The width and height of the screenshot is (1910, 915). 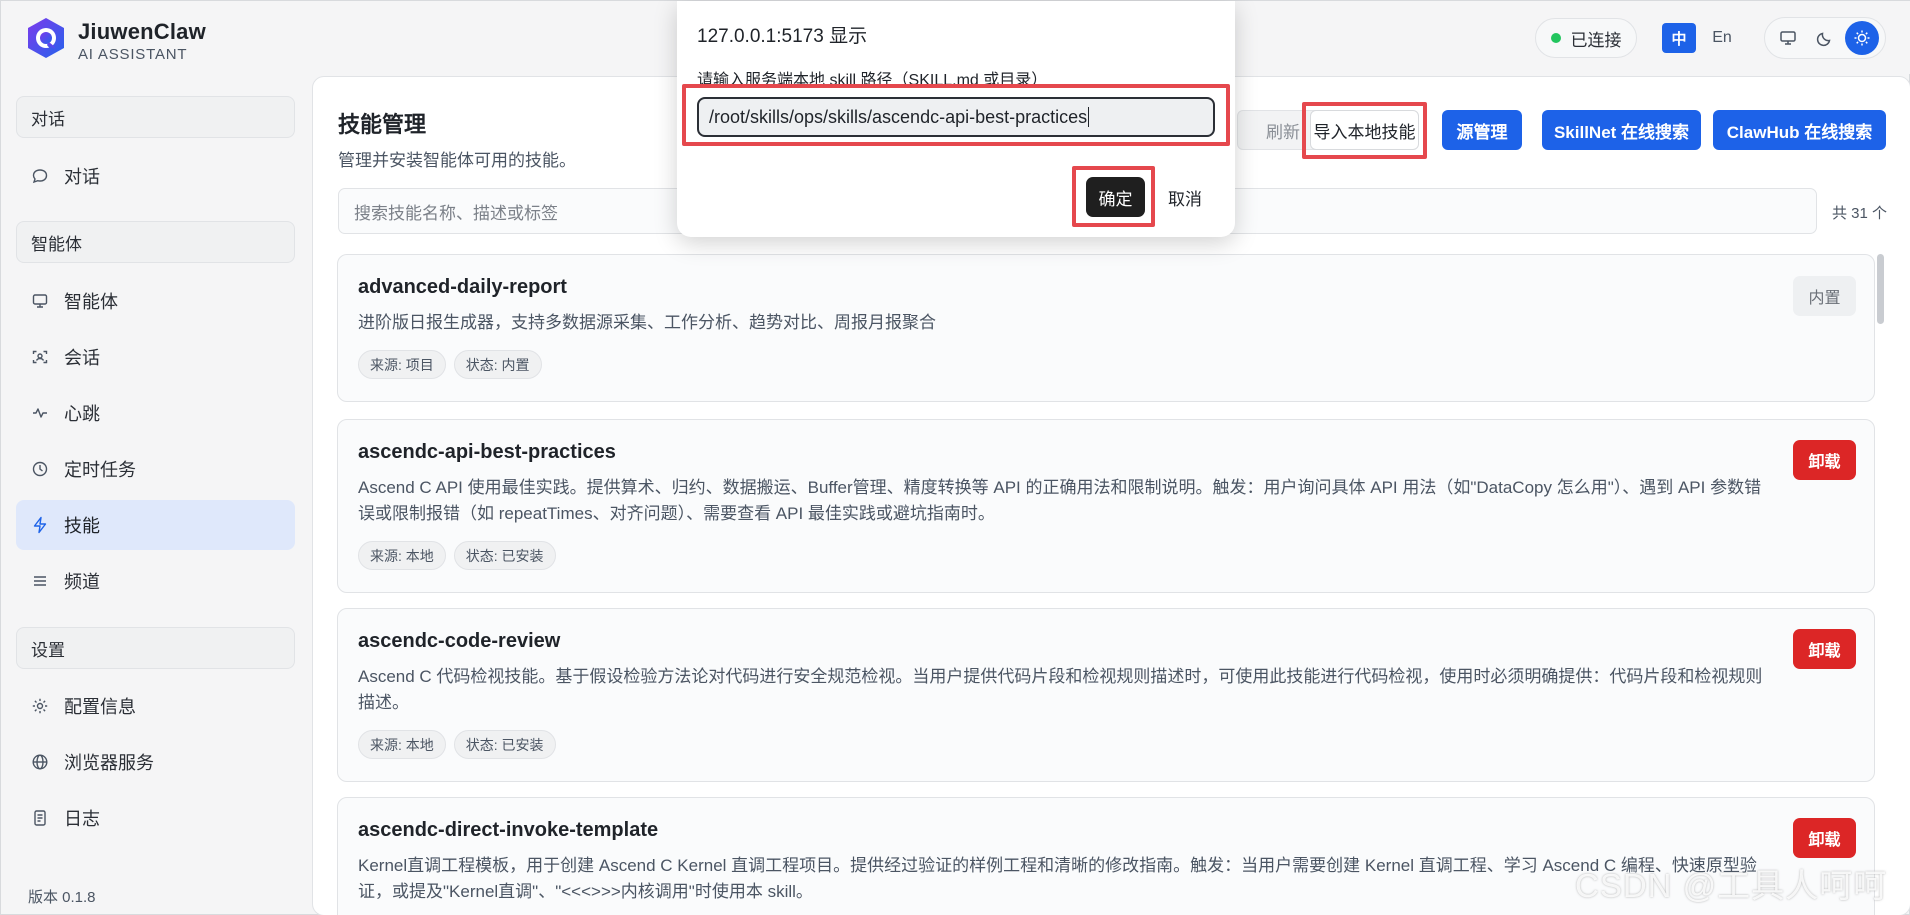 What do you see at coordinates (487, 452) in the screenshot?
I see `skill-name: ascendc-api-best-practices` at bounding box center [487, 452].